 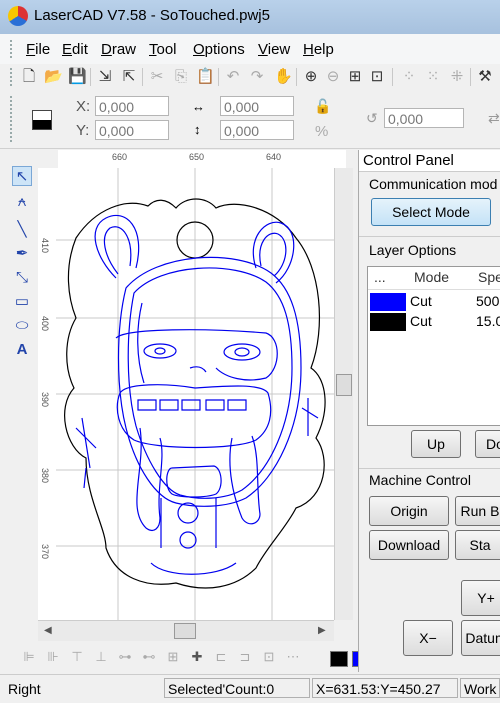 What do you see at coordinates (322, 131) in the screenshot?
I see `percent-label: %` at bounding box center [322, 131].